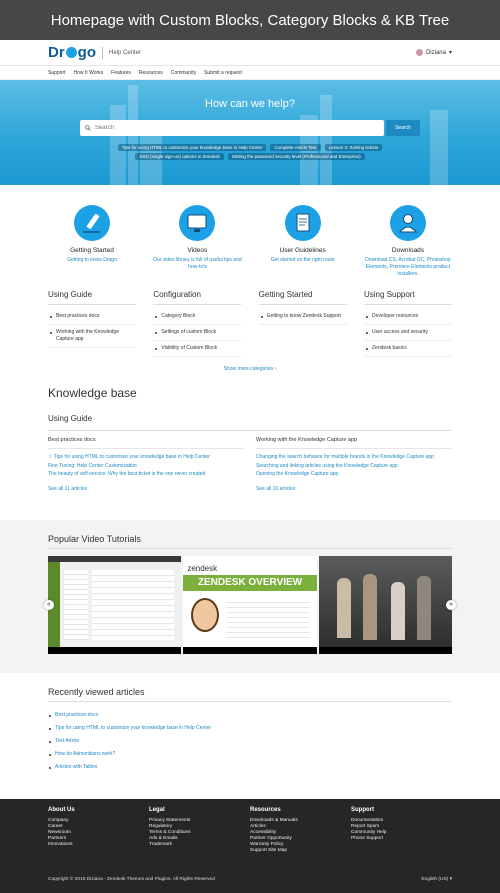 The height and width of the screenshot is (893, 500). What do you see at coordinates (295, 147) in the screenshot?
I see `popular-search-chip: Complete Article Test` at bounding box center [295, 147].